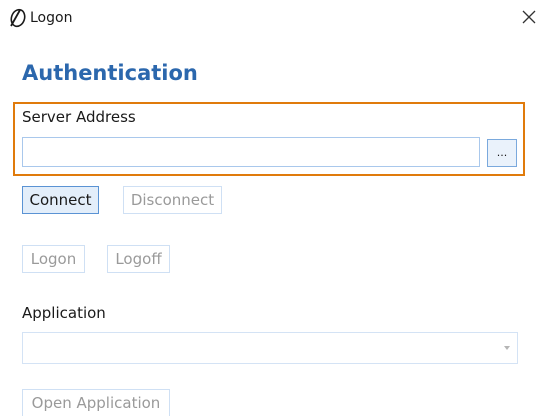 This screenshot has height=416, width=547. Describe the element at coordinates (138, 259) in the screenshot. I see `logoff-button: Logoff` at that location.